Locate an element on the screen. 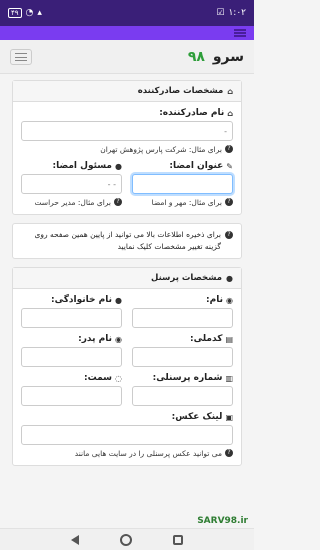 The image size is (320, 550). personnel-no-label-row: ▥ شماره پرسنلی: is located at coordinates (182, 378).